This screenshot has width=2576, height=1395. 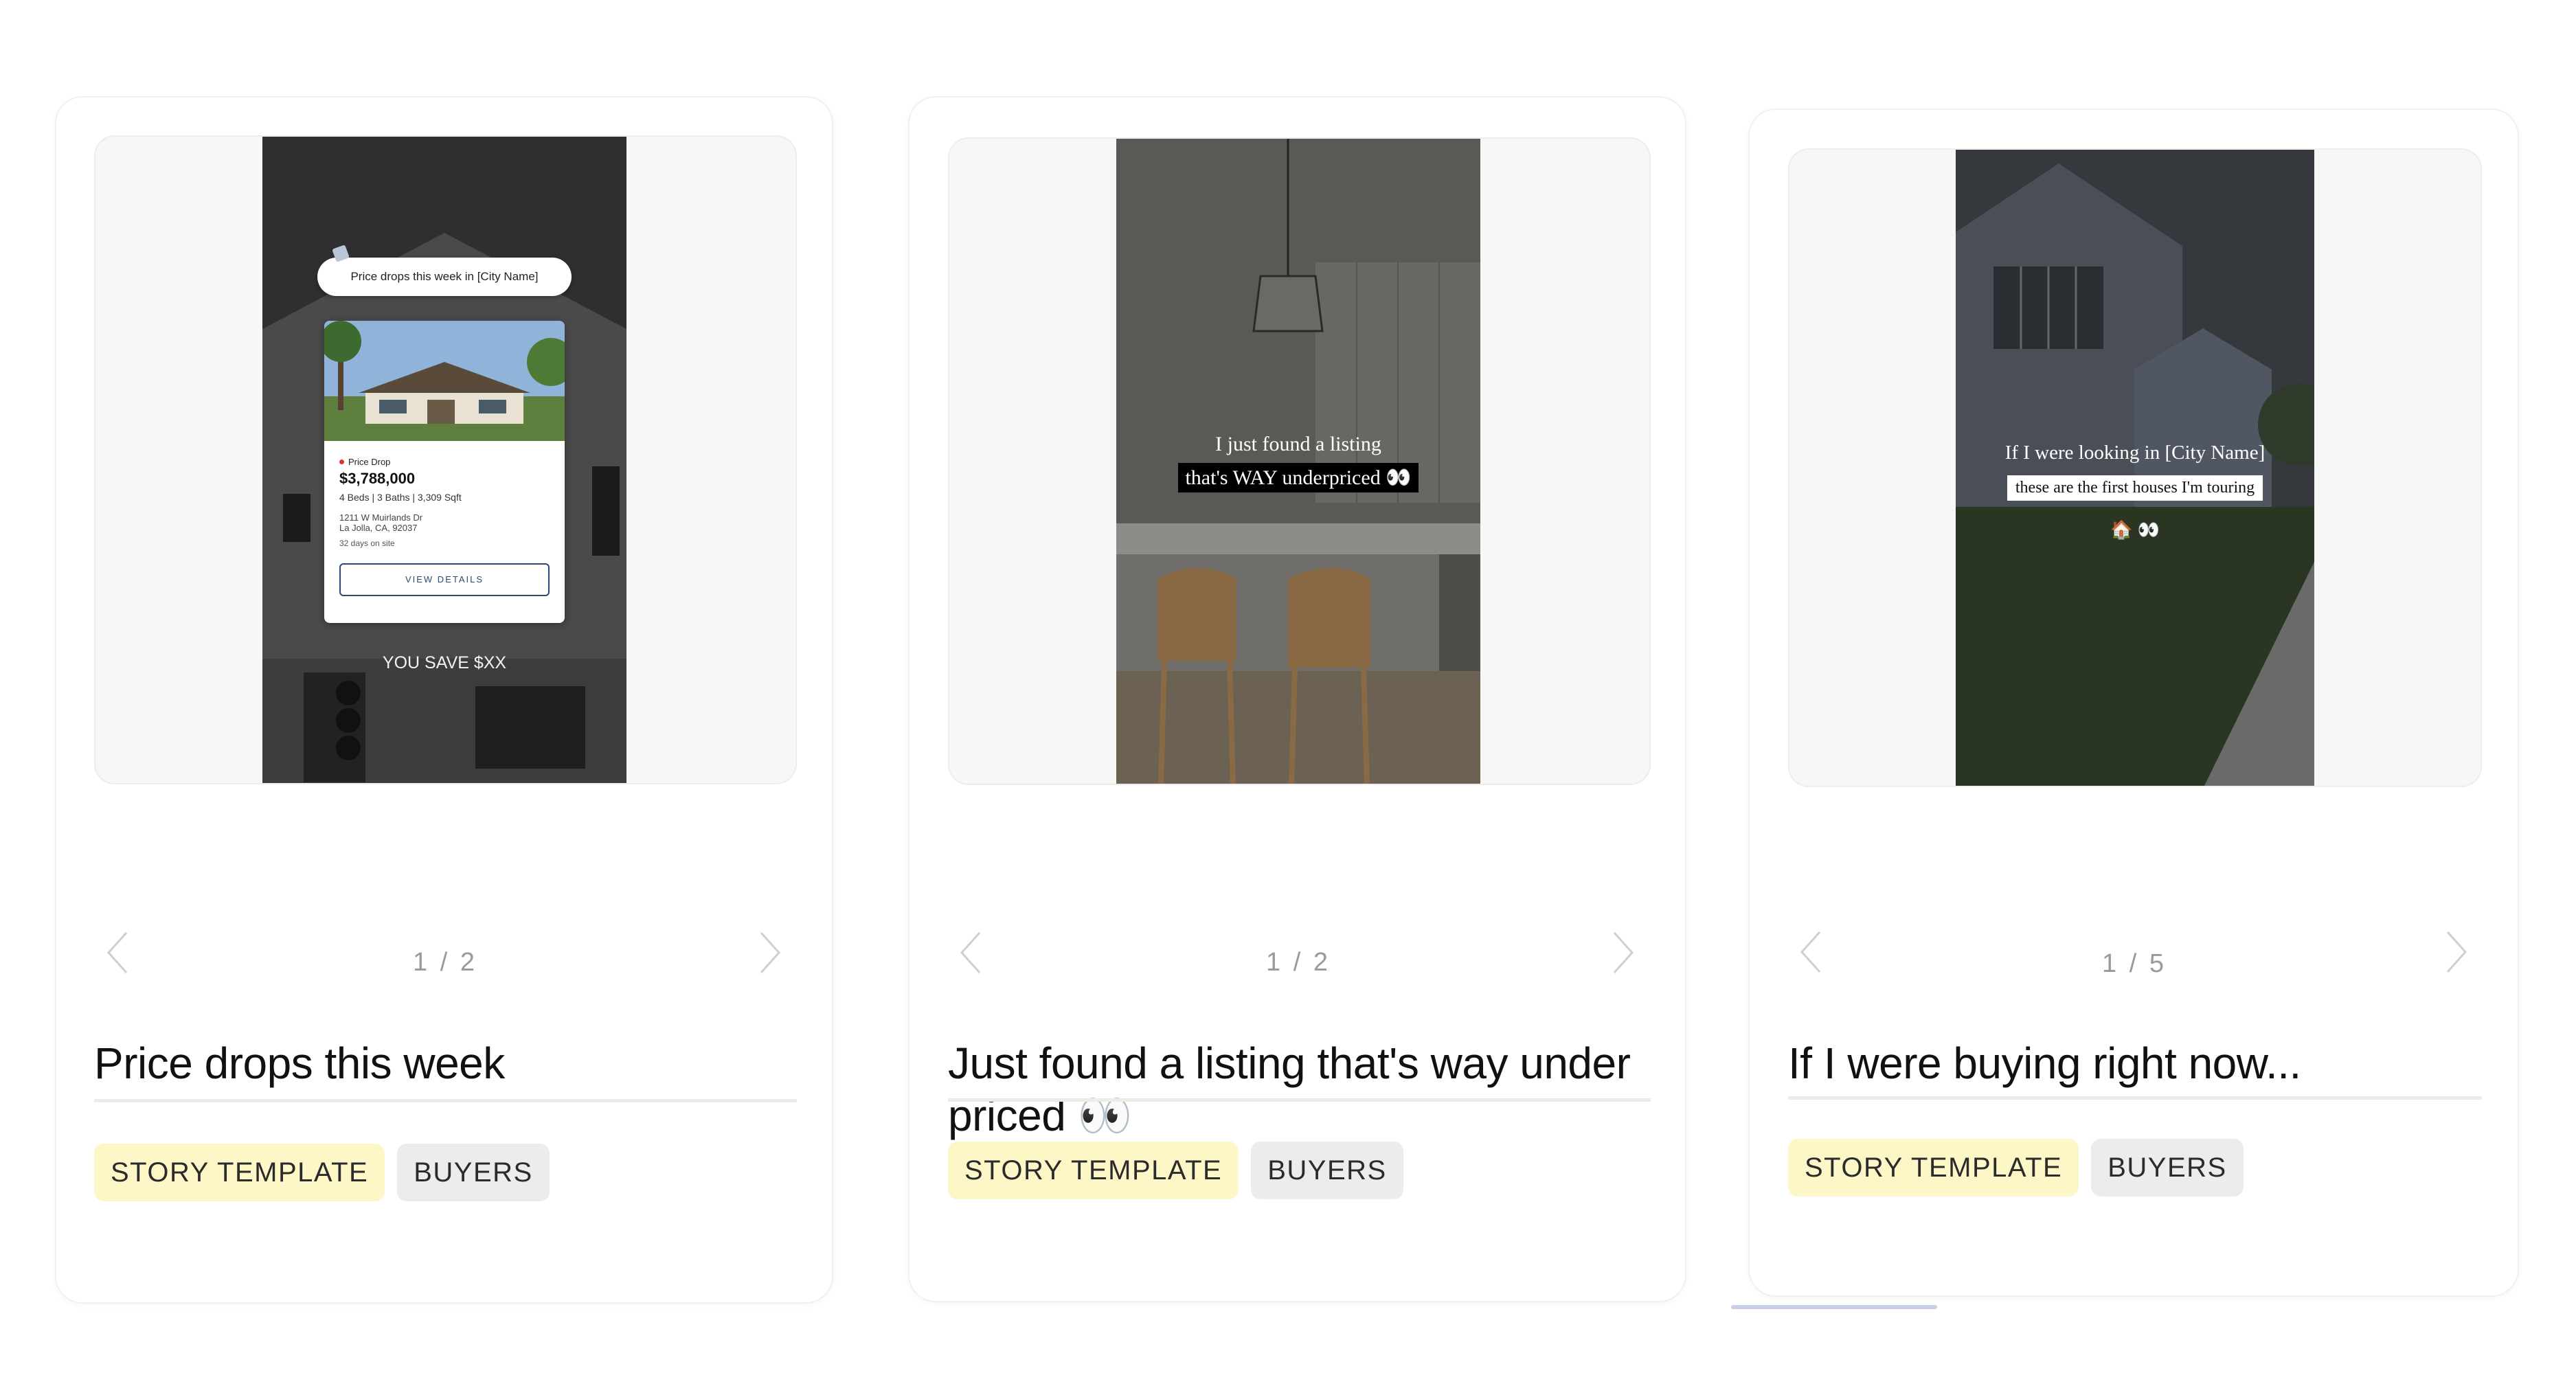 What do you see at coordinates (448, 1063) in the screenshot?
I see `card-title: Price drops this week` at bounding box center [448, 1063].